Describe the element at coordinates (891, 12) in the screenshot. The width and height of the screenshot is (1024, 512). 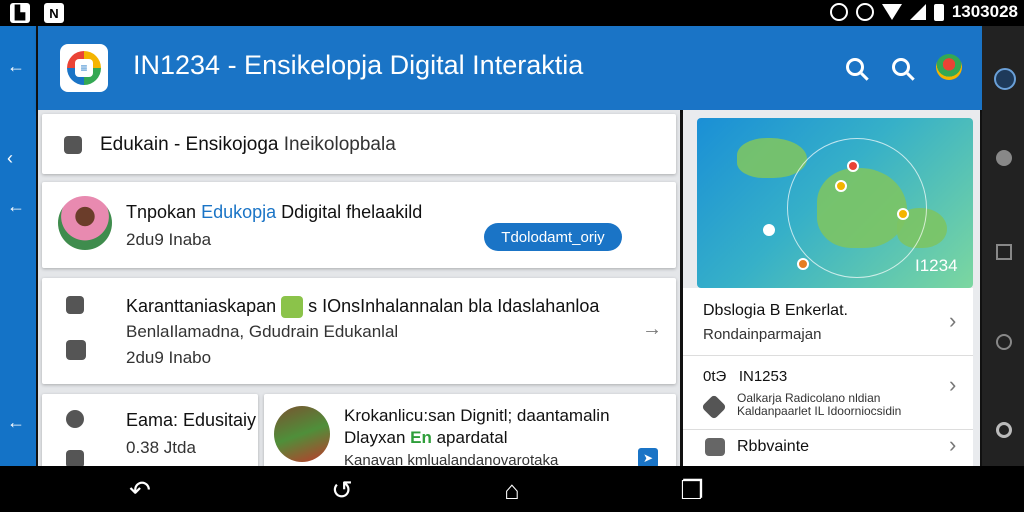
I see `wifi-icon` at that location.